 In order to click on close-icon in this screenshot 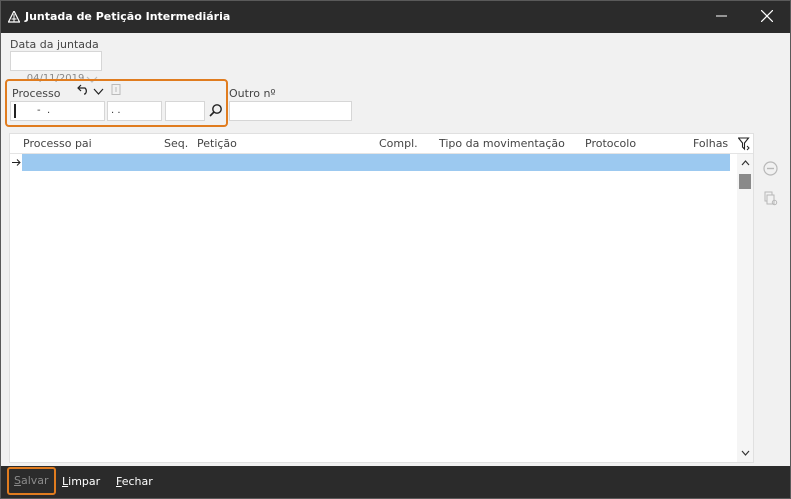, I will do `click(767, 17)`.